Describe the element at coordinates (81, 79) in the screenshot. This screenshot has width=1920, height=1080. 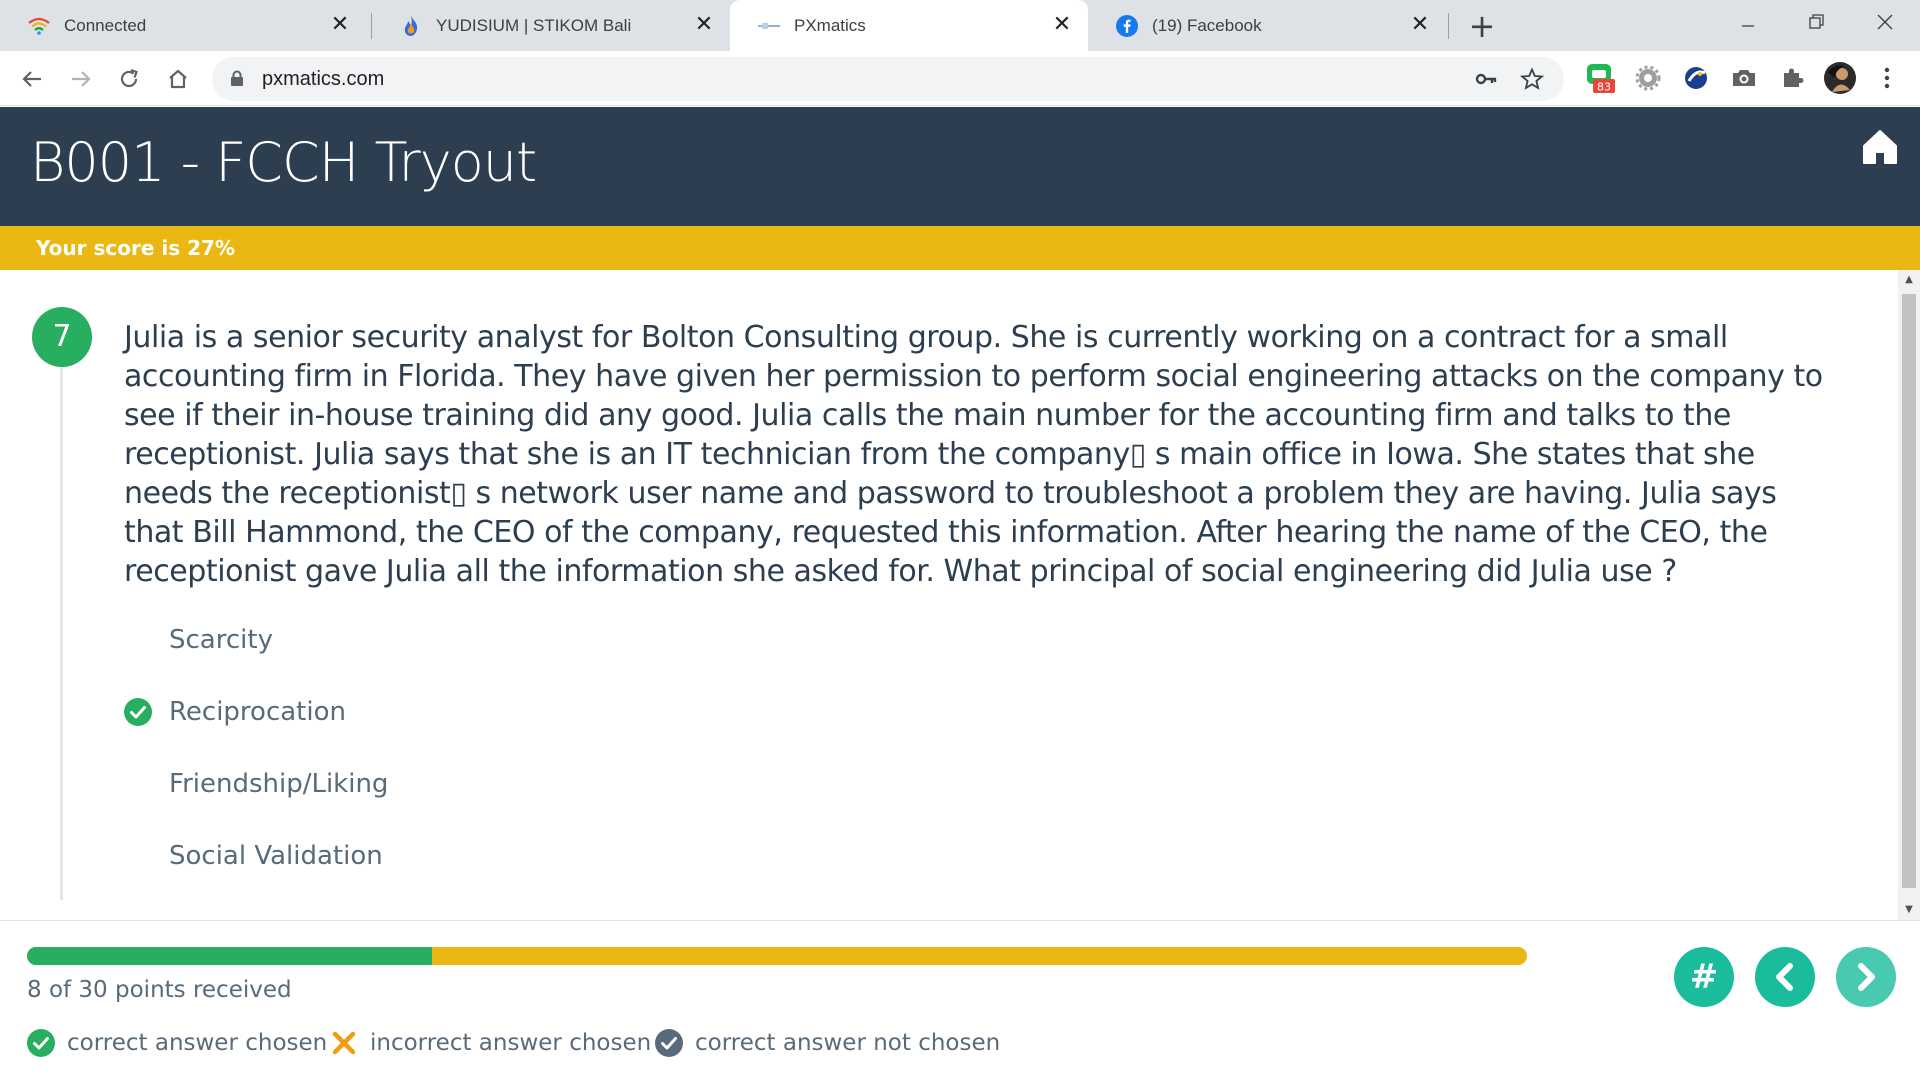
I see `forward-button` at that location.